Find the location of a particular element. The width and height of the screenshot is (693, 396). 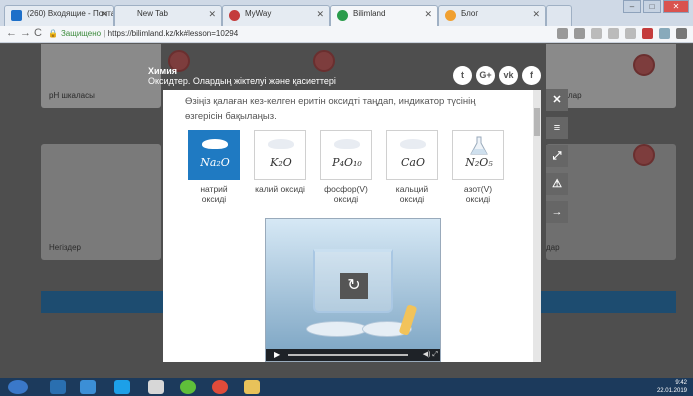

oxide-option: Na₂O is located at coordinates (214, 155).